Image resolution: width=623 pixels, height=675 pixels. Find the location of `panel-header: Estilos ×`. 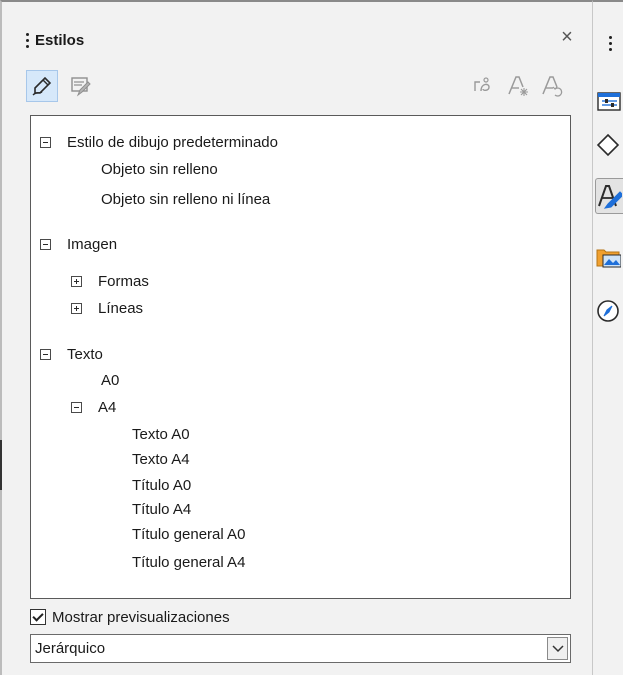

panel-header: Estilos × is located at coordinates (298, 40).